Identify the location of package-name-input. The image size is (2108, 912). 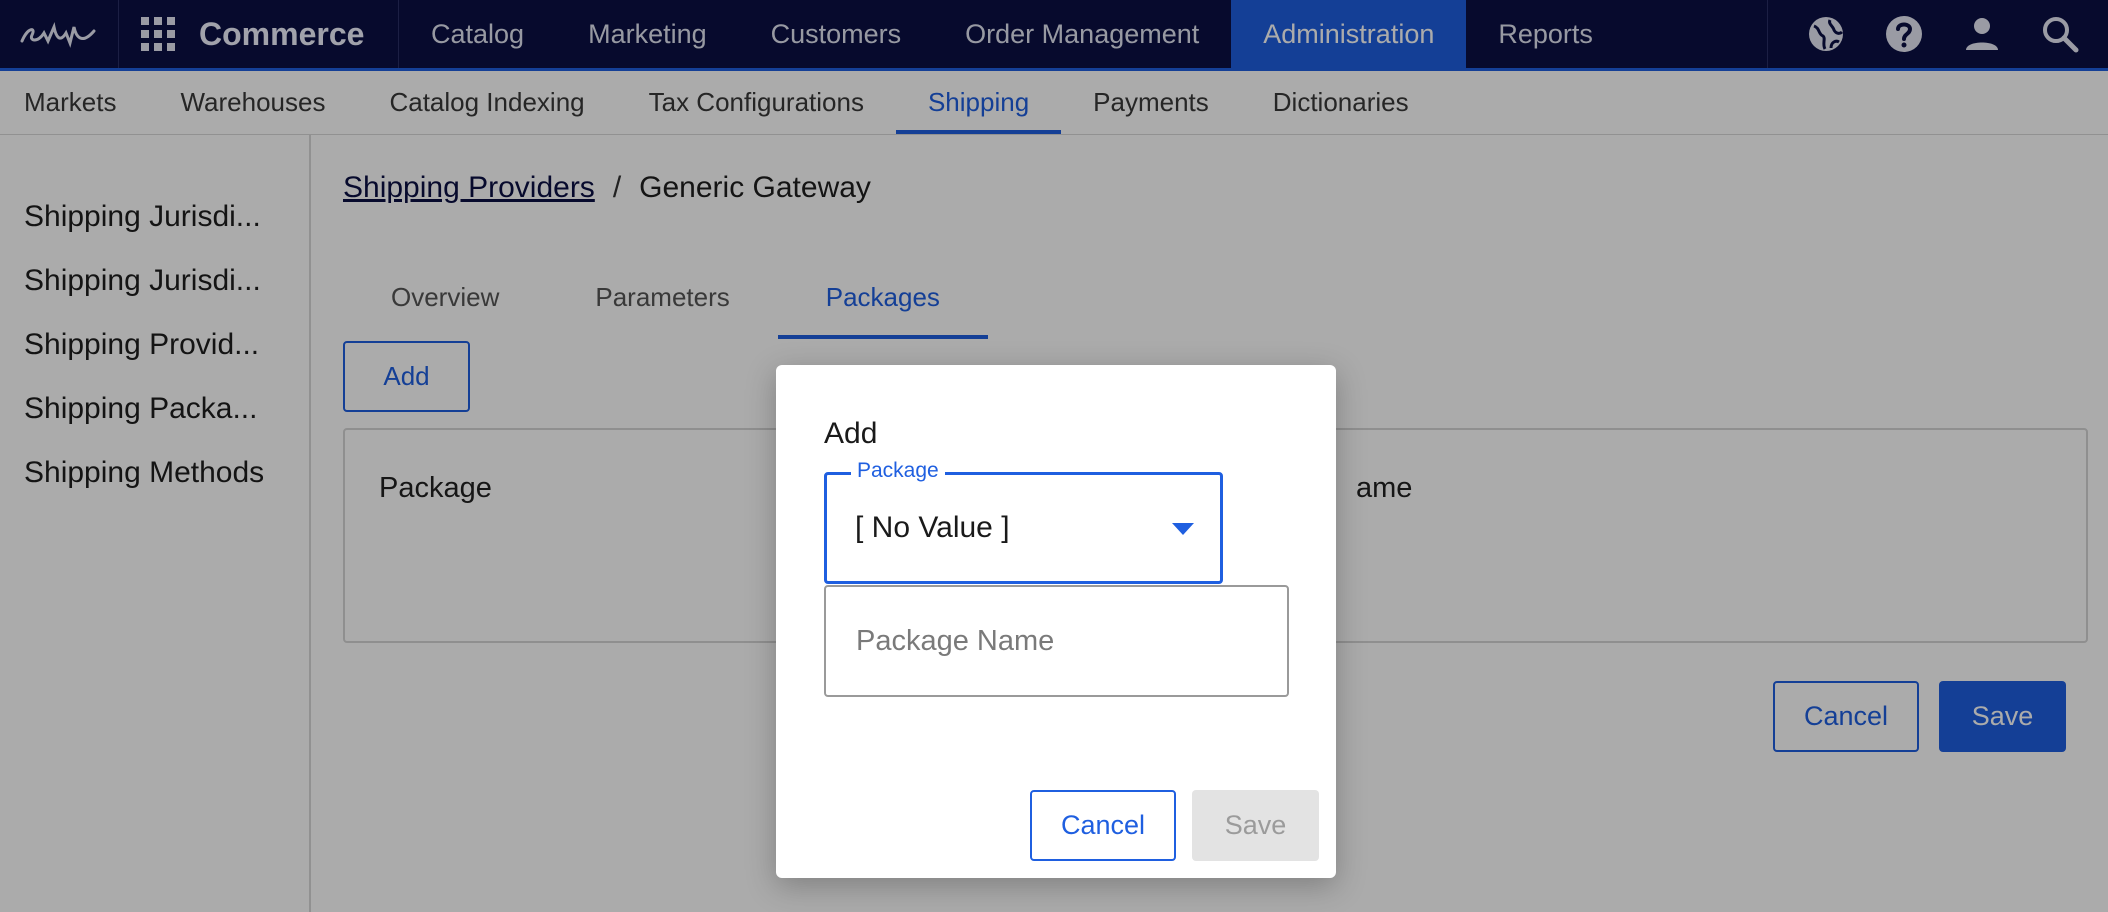
(1056, 641).